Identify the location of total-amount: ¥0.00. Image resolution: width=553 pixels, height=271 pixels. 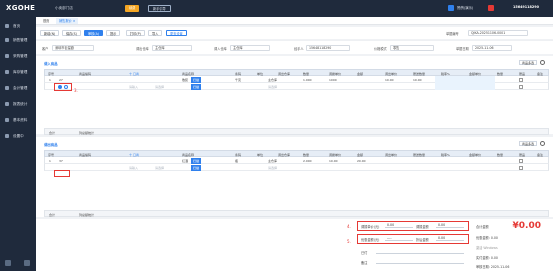
(526, 226).